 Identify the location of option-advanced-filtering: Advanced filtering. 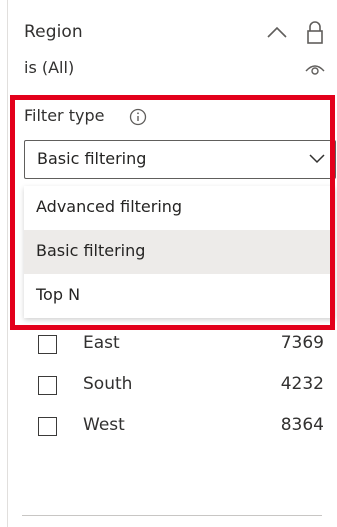
(179, 208).